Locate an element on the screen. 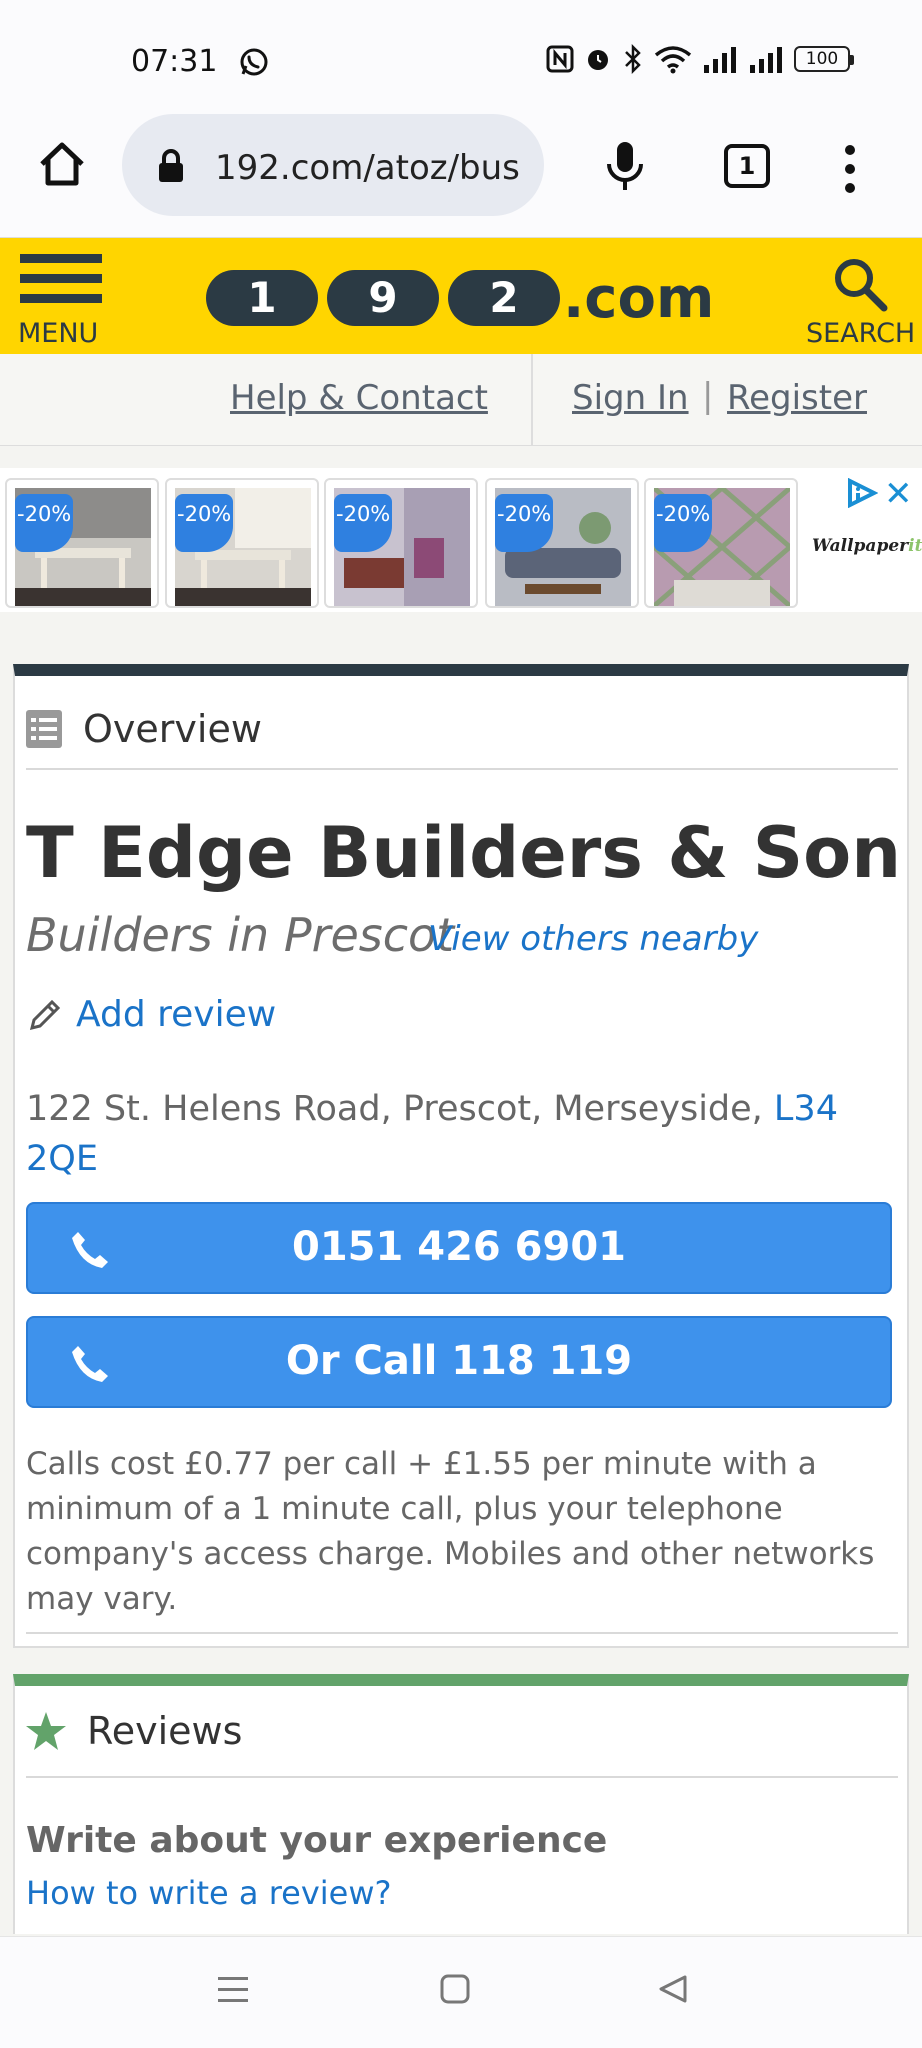 Image resolution: width=922 pixels, height=2048 pixels. reviews-header: Reviews is located at coordinates (133, 1731).